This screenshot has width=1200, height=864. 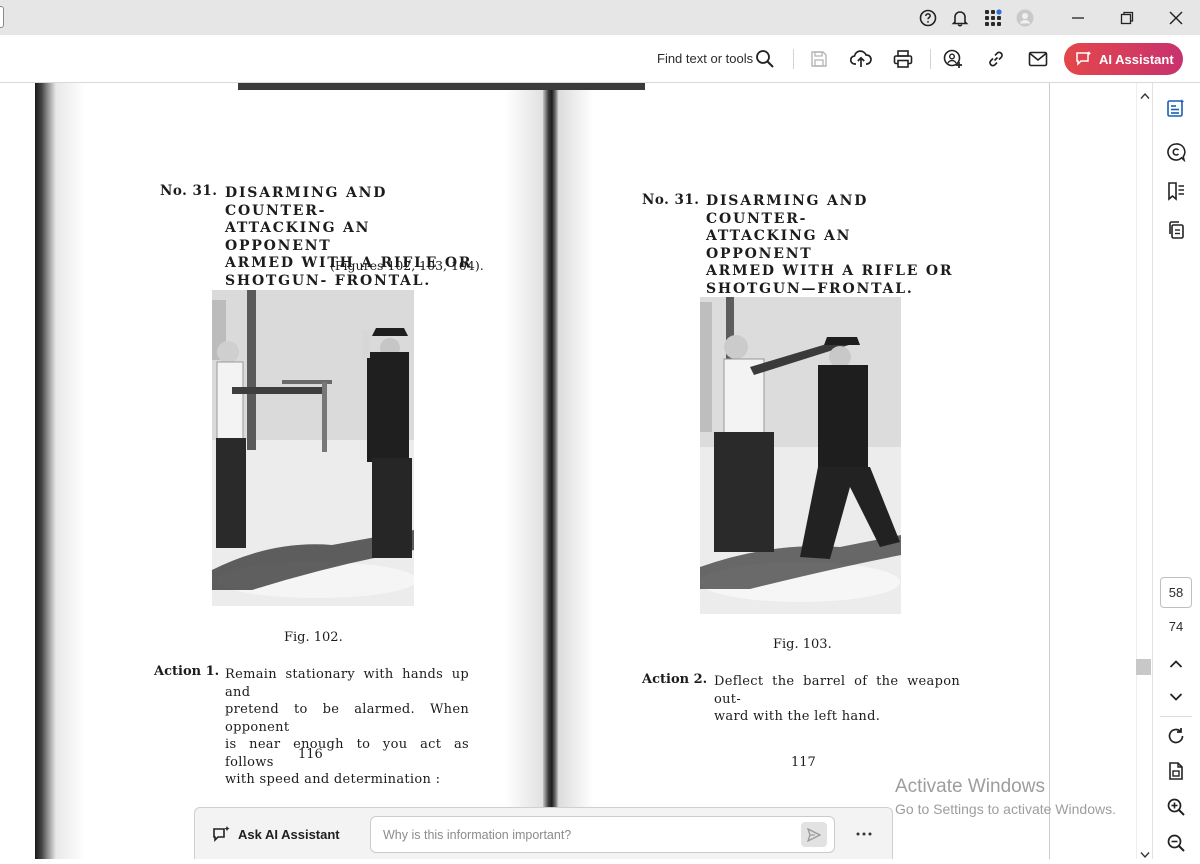 I want to click on left-figures-reference: (Figures 102, 103, 104)., so click(x=407, y=265).